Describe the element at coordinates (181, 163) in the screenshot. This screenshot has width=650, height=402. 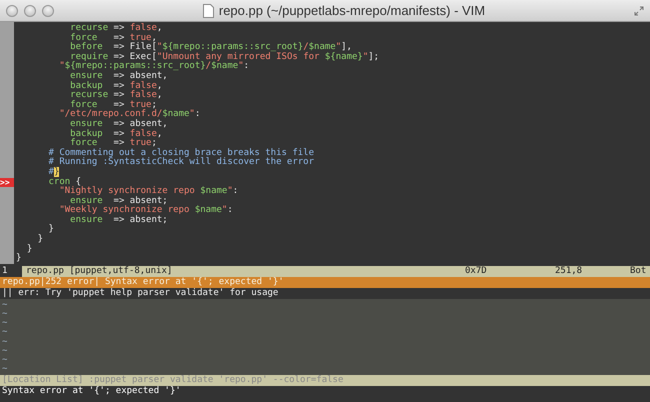
I see `code-line: # Running :SyntasticCheck will discover the error` at that location.